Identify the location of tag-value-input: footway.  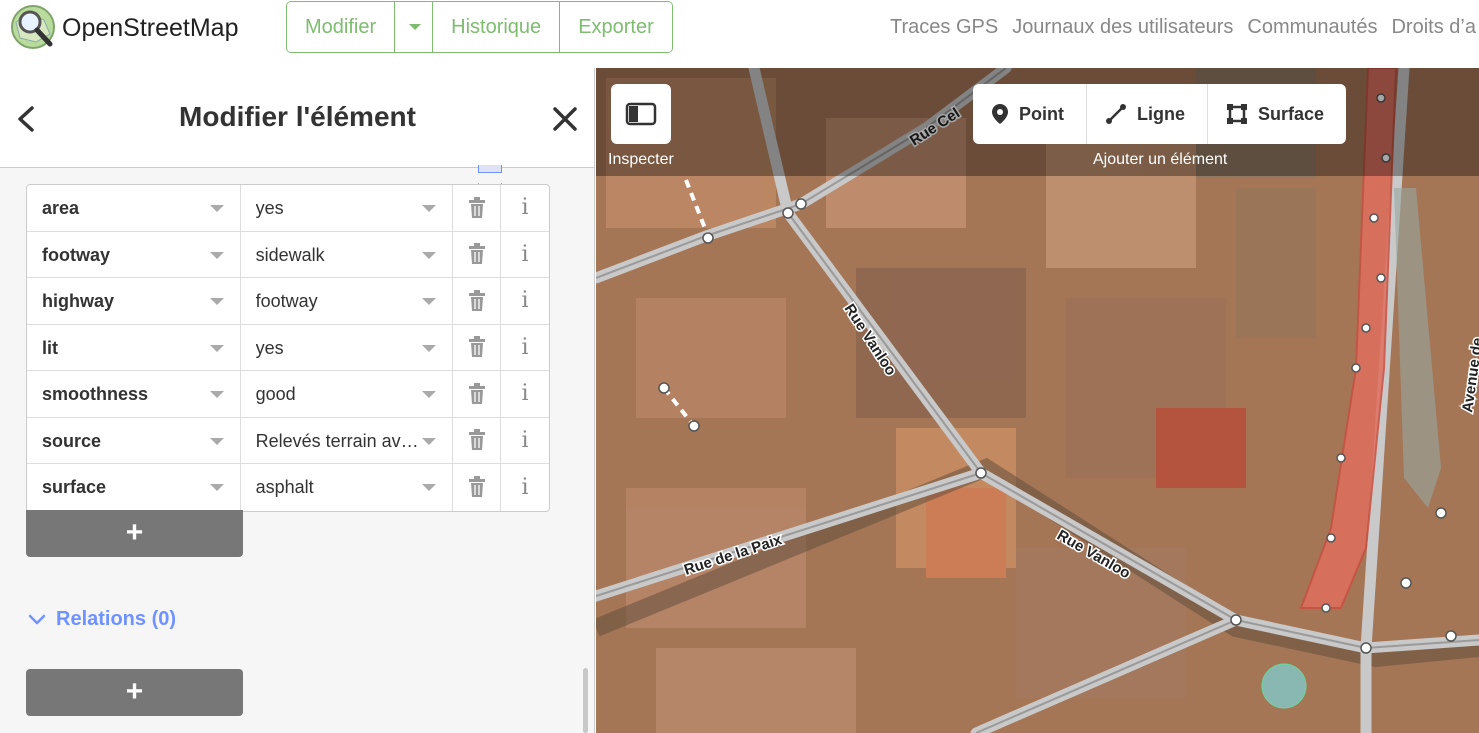
(347, 301).